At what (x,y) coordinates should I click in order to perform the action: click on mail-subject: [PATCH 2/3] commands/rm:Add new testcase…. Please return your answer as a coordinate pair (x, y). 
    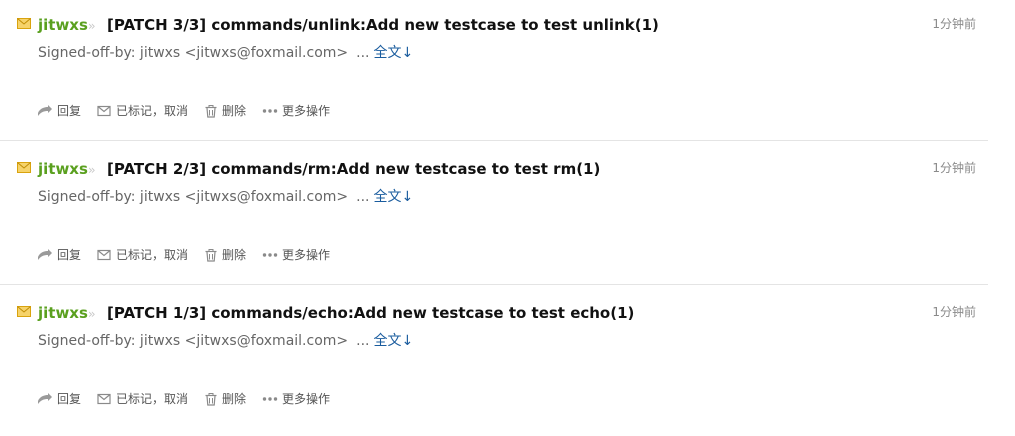
    Looking at the image, I should click on (353, 169).